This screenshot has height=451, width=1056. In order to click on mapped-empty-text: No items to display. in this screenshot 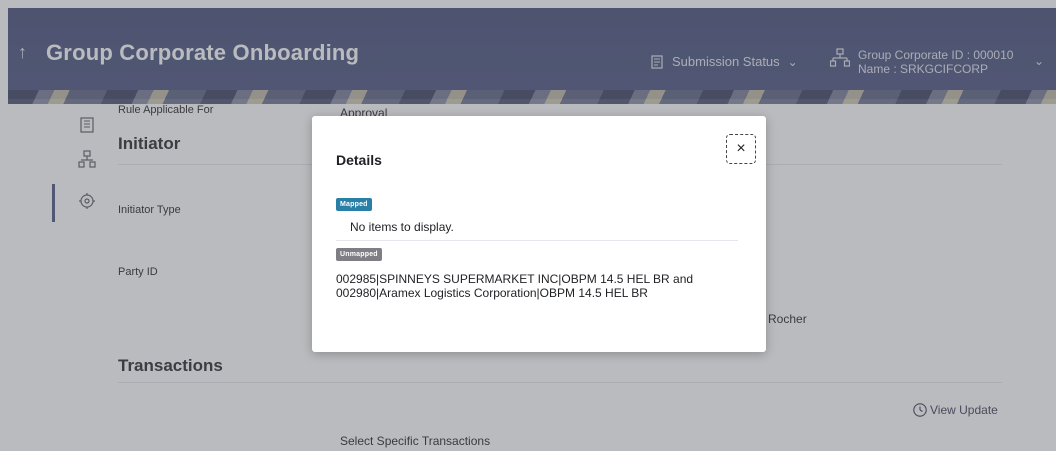, I will do `click(402, 227)`.